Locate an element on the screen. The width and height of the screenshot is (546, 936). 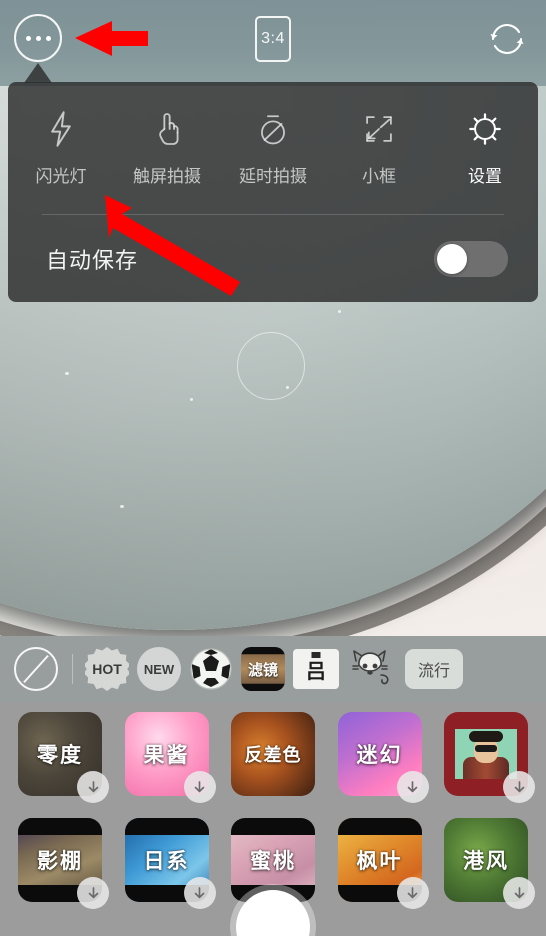
menu-item-settings-label: 设置 is located at coordinates (485, 176).